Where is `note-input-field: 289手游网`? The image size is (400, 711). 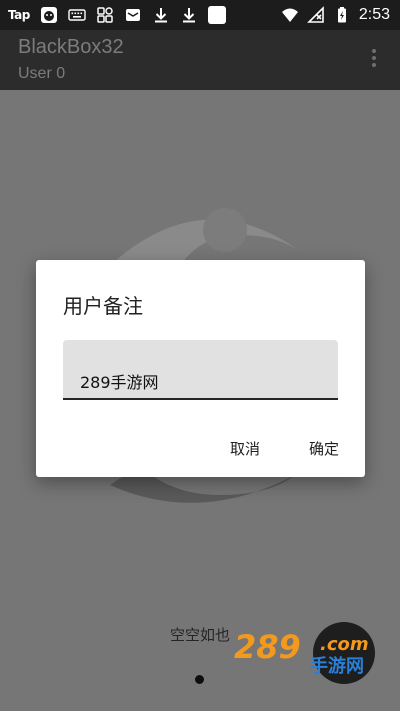 note-input-field: 289手游网 is located at coordinates (200, 370).